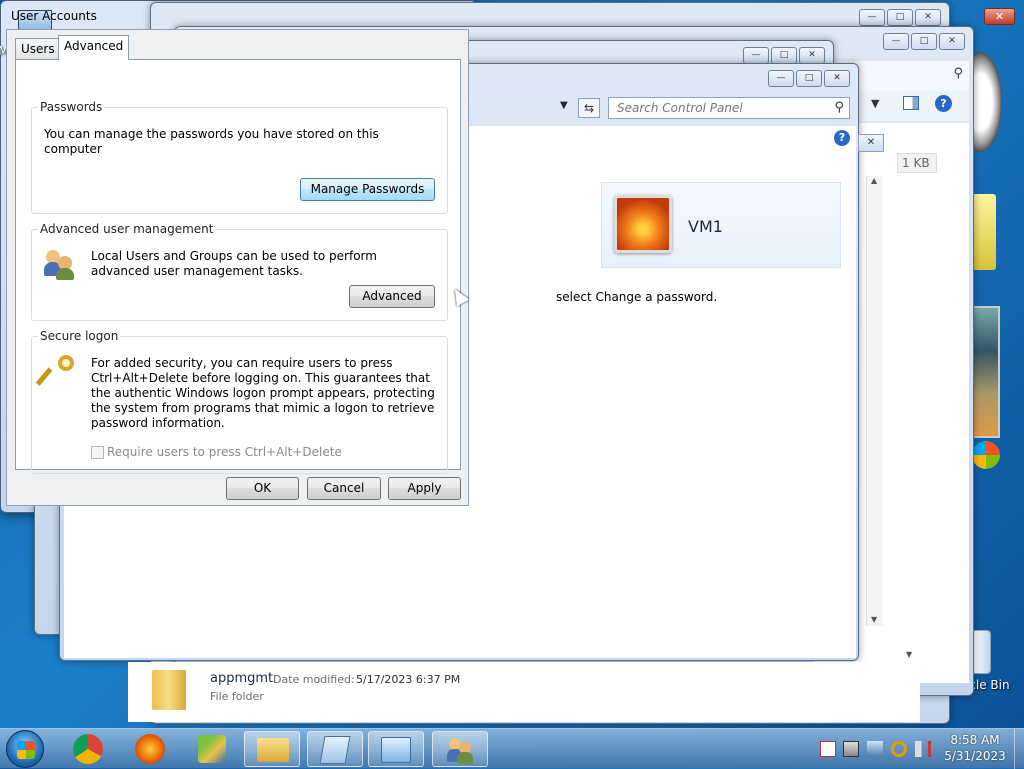 The width and height of the screenshot is (1024, 769). What do you see at coordinates (851, 749) in the screenshot?
I see `network-icon` at bounding box center [851, 749].